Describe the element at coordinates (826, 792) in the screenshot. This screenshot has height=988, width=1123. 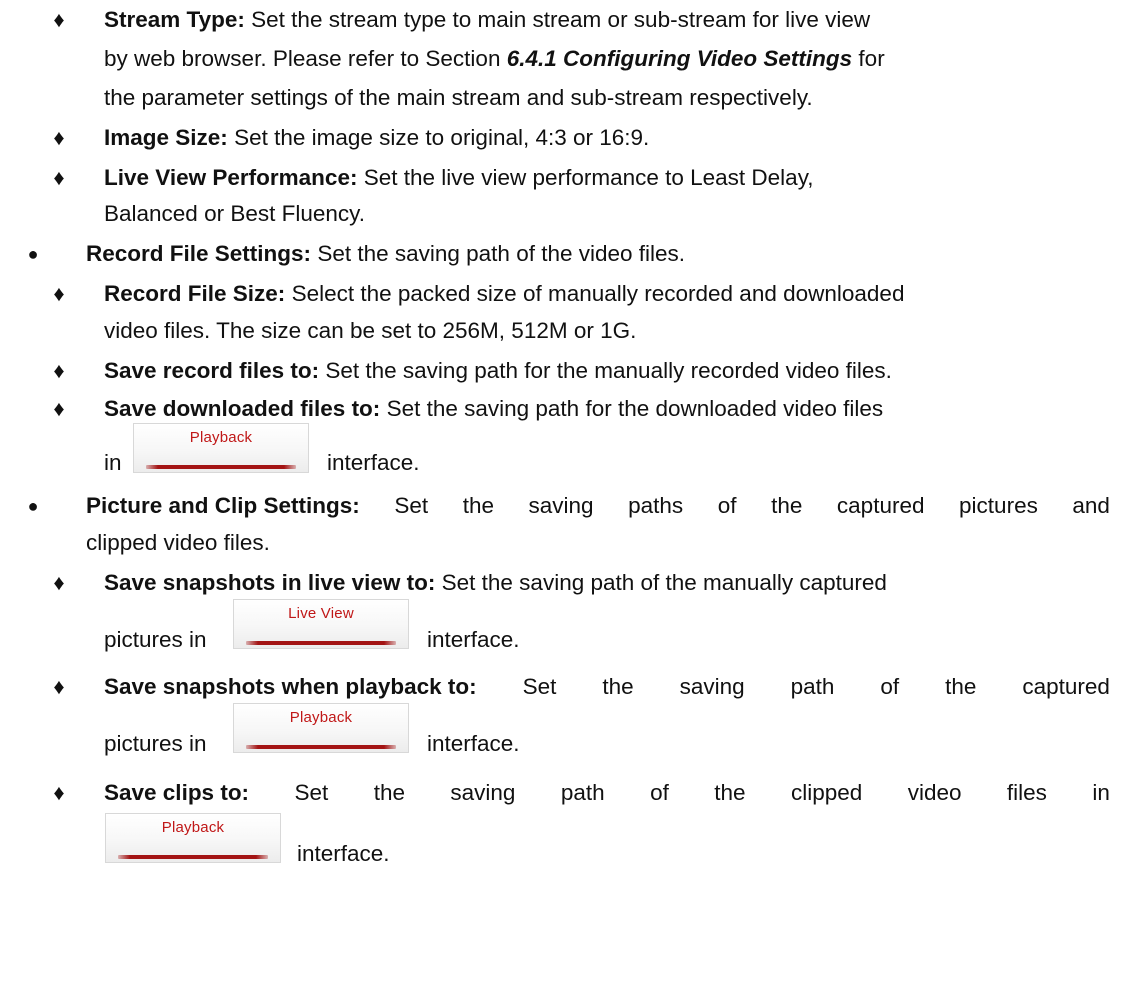
I see `word: clipped` at that location.